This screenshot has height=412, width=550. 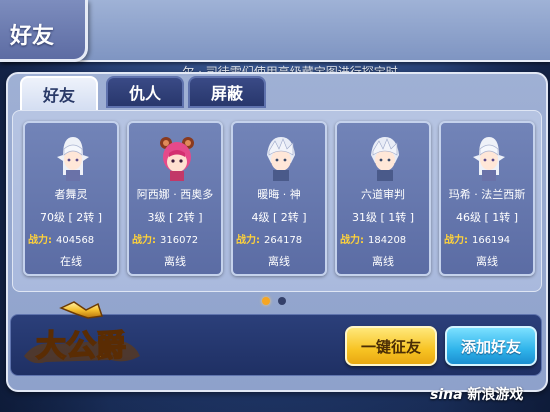 I want to click on page-title: 好友, so click(x=32, y=36).